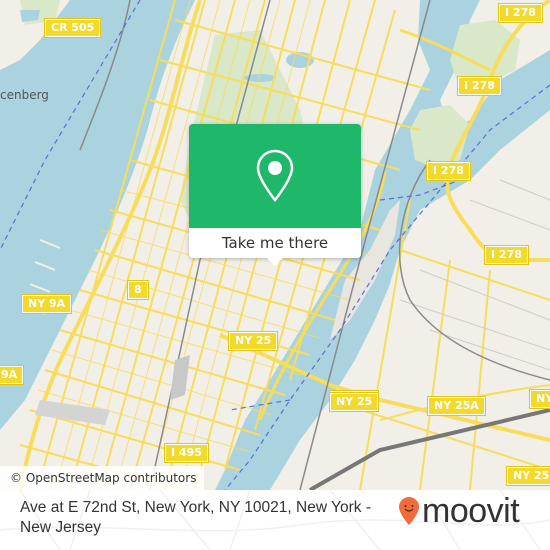 This screenshot has width=550, height=550. I want to click on route-shield: 8, so click(138, 290).